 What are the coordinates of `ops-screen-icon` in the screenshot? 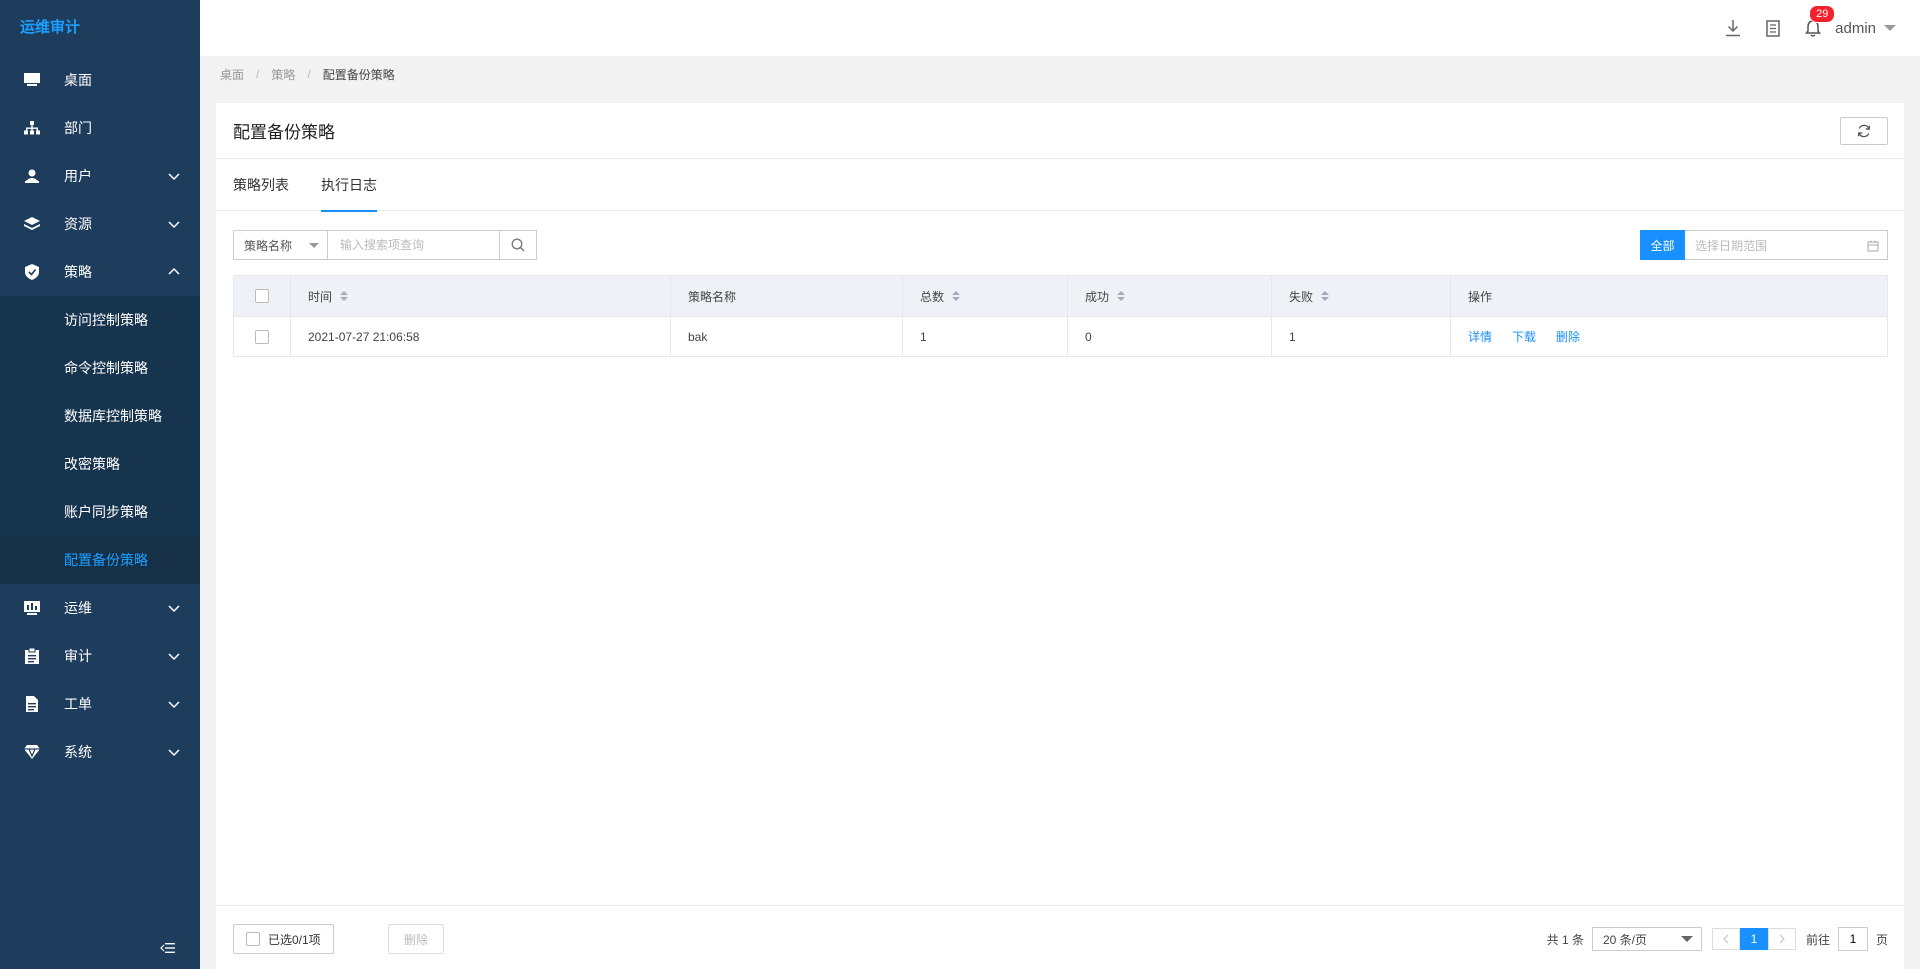 It's located at (32, 608).